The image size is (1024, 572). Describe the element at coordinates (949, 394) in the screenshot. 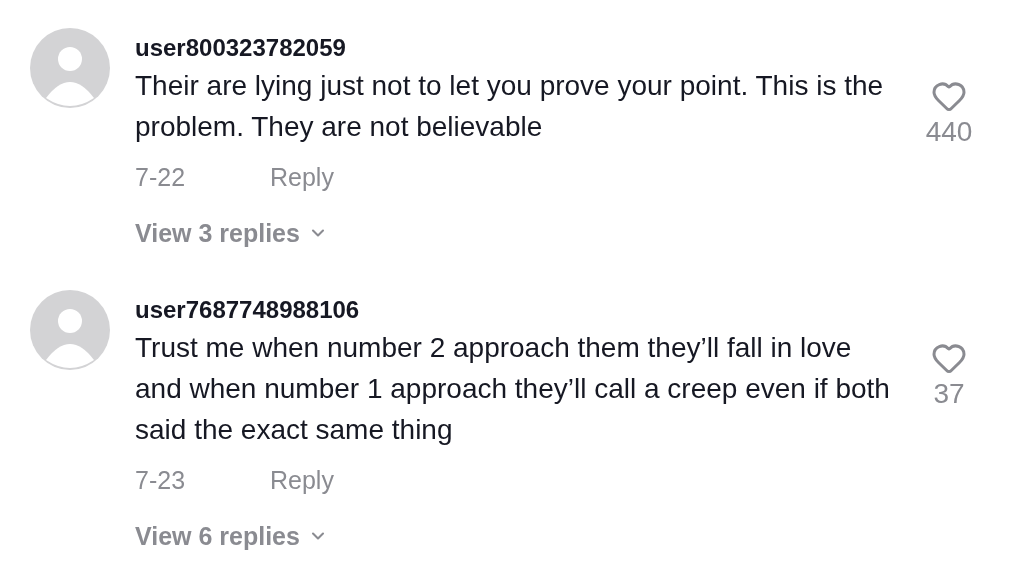

I see `like-count: 37` at that location.